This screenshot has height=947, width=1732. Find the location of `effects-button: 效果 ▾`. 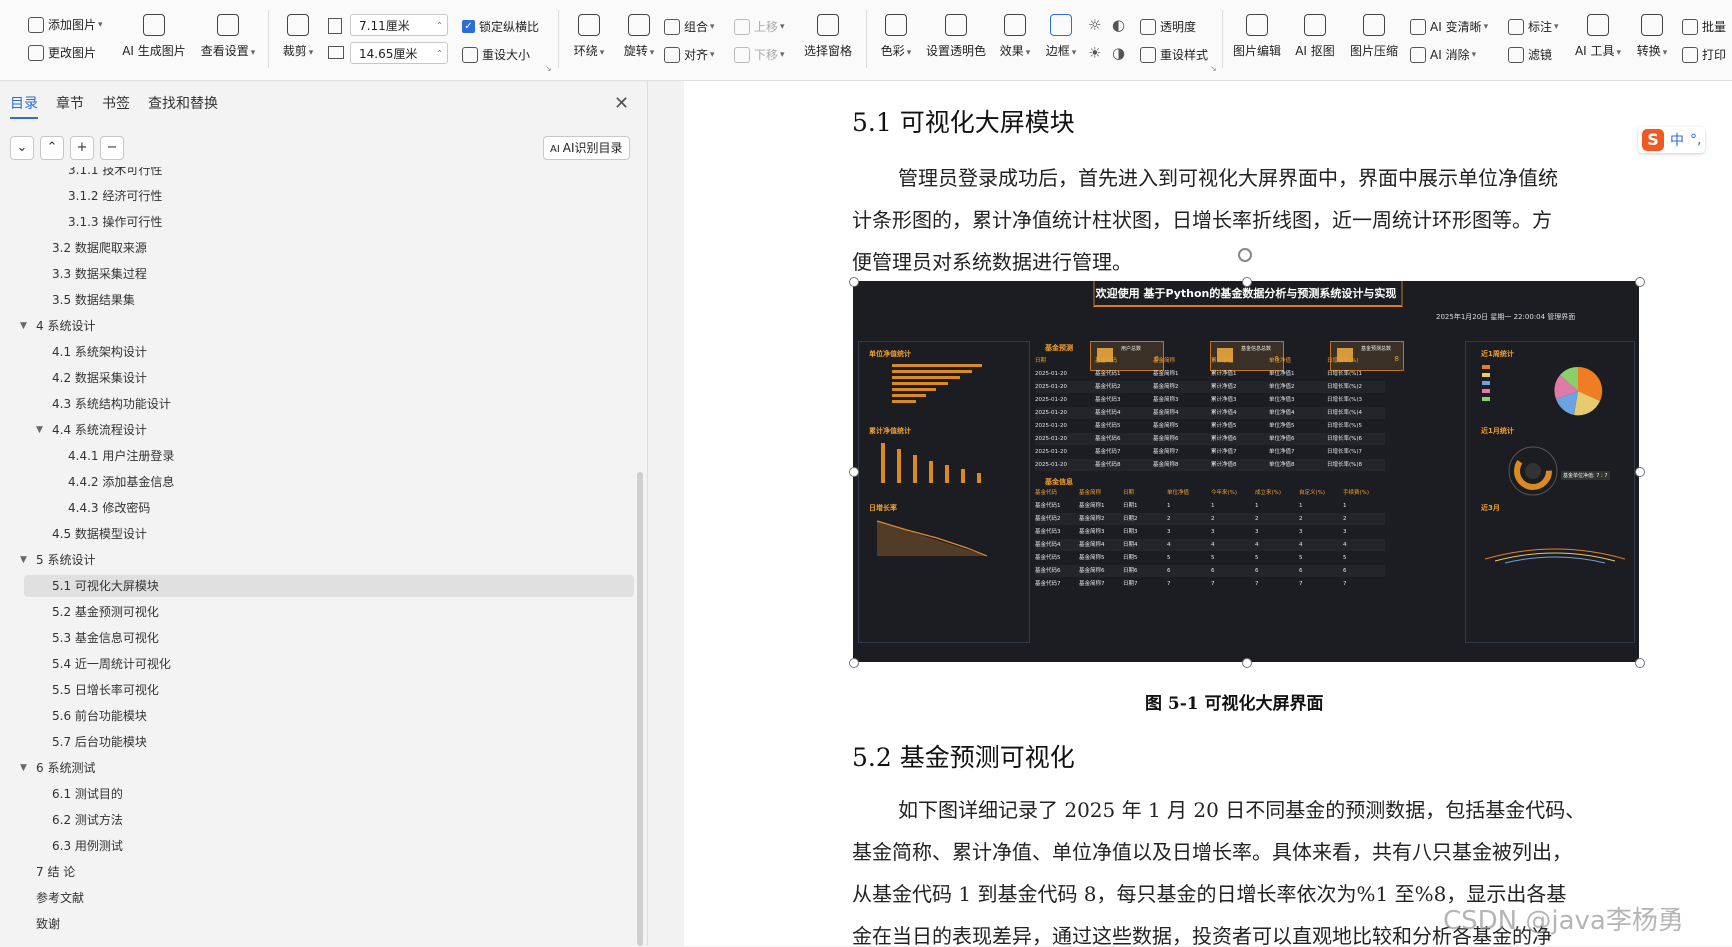

effects-button: 效果 ▾ is located at coordinates (1015, 33).